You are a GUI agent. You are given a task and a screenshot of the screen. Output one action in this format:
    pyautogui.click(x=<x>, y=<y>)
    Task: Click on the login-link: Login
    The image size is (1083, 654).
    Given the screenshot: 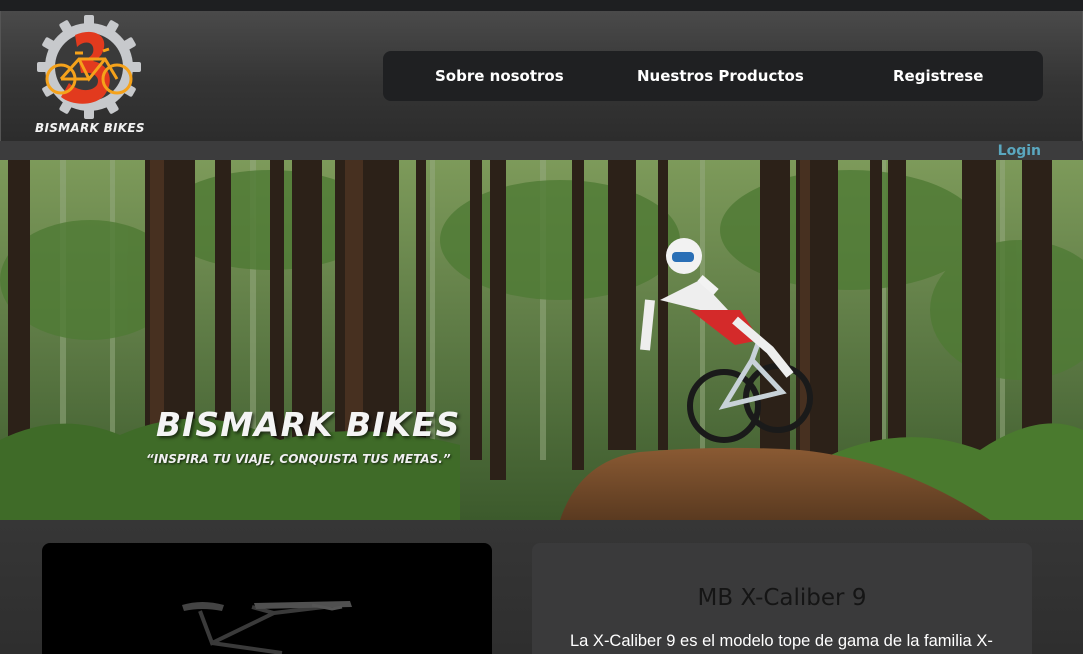 What is the action you would take?
    pyautogui.click(x=1019, y=151)
    